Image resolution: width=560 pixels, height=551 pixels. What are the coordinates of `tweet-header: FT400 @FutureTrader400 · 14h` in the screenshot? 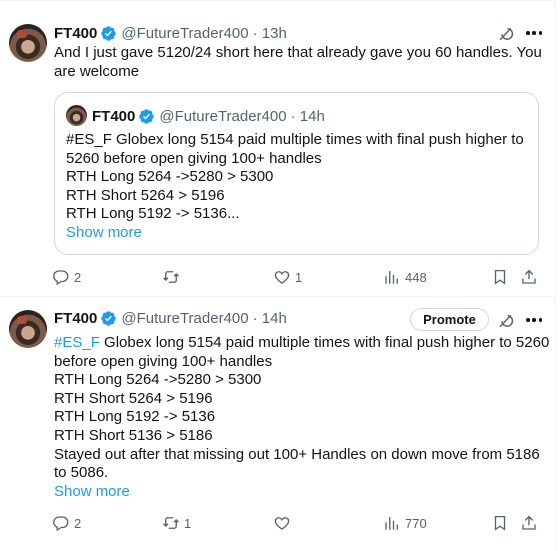 It's located at (170, 318).